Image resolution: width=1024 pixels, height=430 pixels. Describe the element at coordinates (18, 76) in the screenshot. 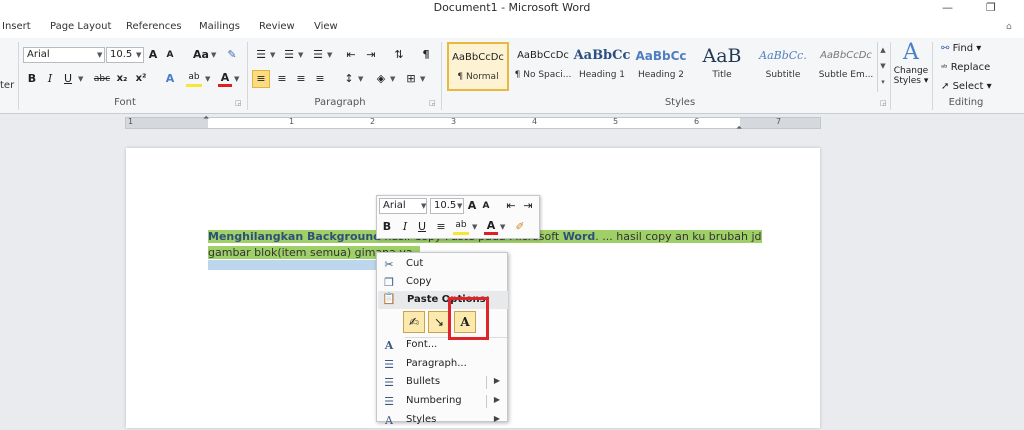

I see `group-separator` at that location.